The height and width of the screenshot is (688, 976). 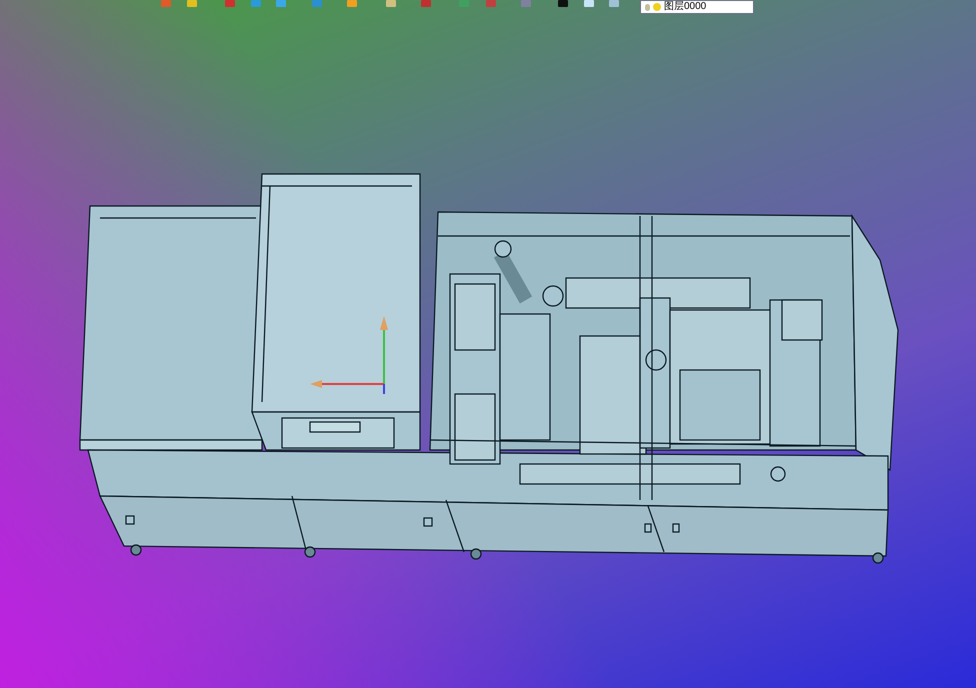 I want to click on layer-dropdown: 图层0000, so click(x=697, y=7).